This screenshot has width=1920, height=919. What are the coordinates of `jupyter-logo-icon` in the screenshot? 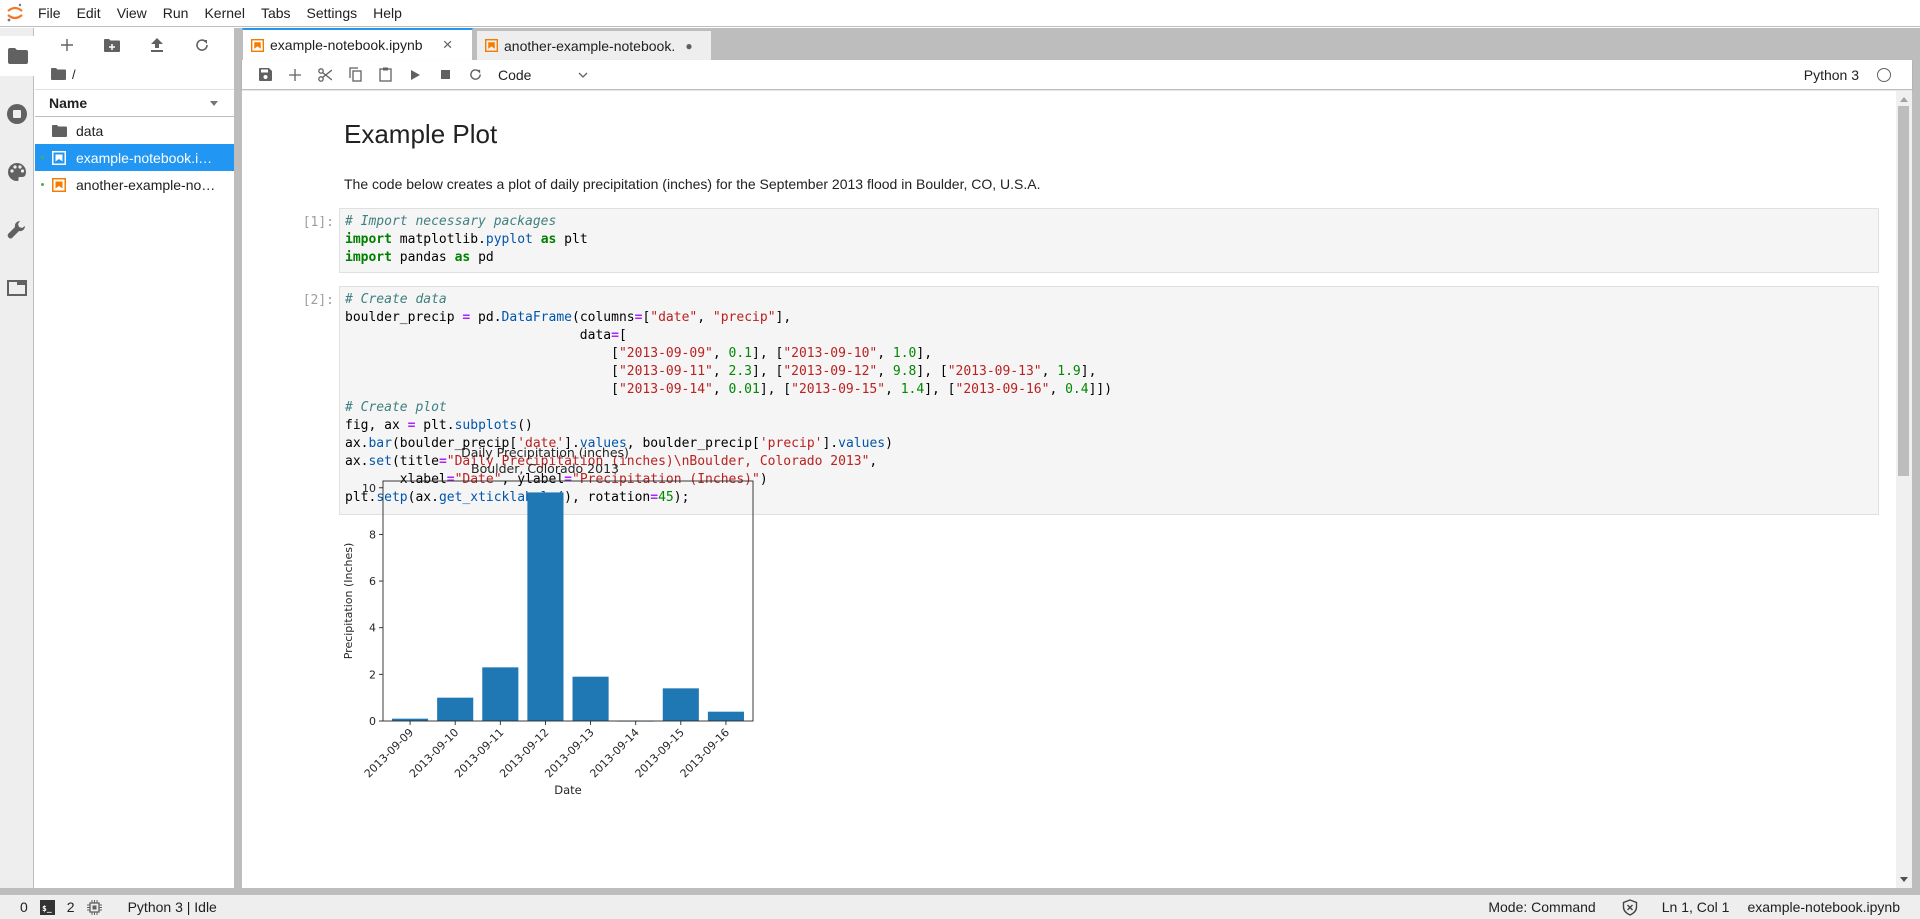 It's located at (15, 13).